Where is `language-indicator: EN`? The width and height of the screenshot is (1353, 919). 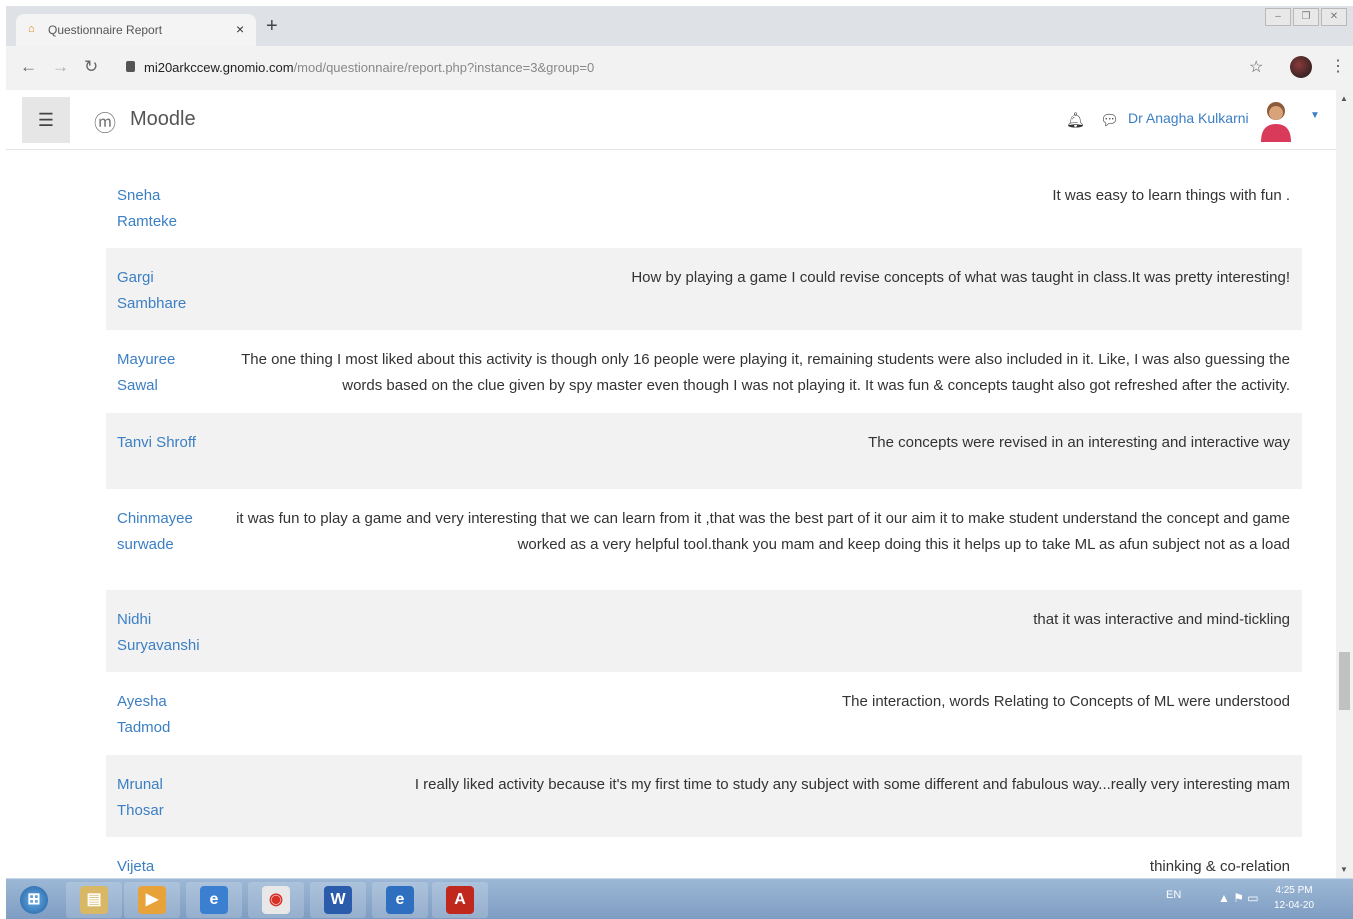
language-indicator: EN is located at coordinates (1173, 895).